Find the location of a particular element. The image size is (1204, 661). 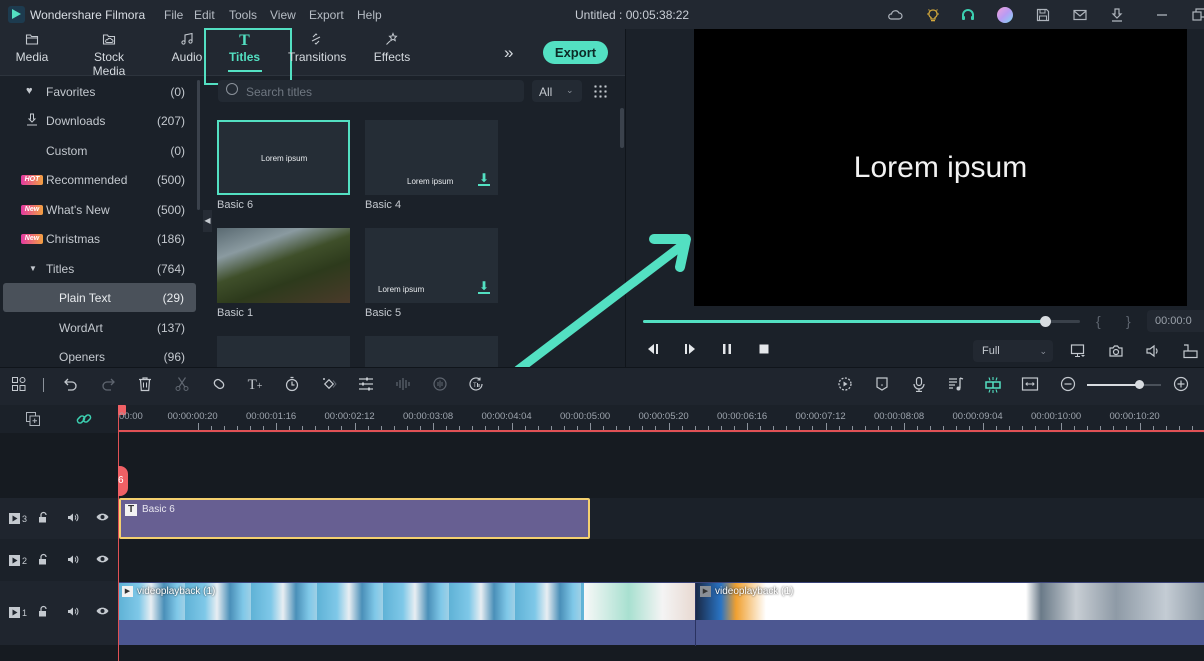

snapshot-camera-icon is located at coordinates (1116, 351).